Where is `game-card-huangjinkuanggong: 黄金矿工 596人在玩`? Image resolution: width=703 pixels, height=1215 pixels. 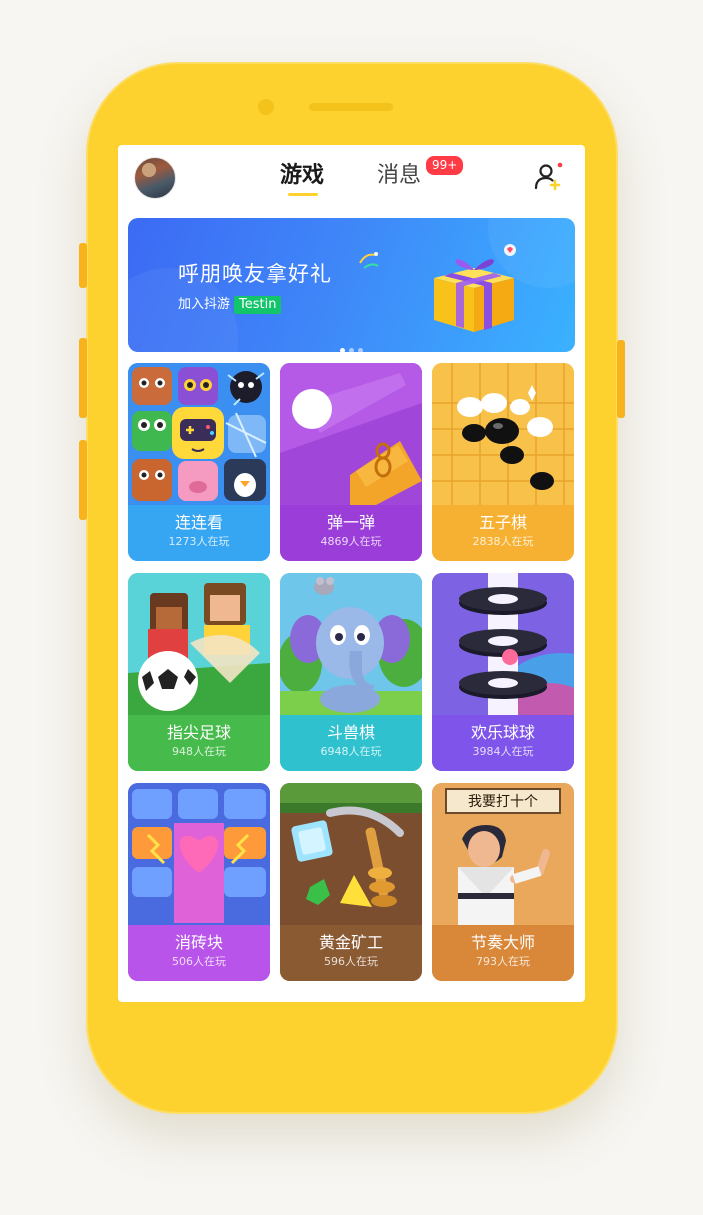 game-card-huangjinkuanggong: 黄金矿工 596人在玩 is located at coordinates (351, 882).